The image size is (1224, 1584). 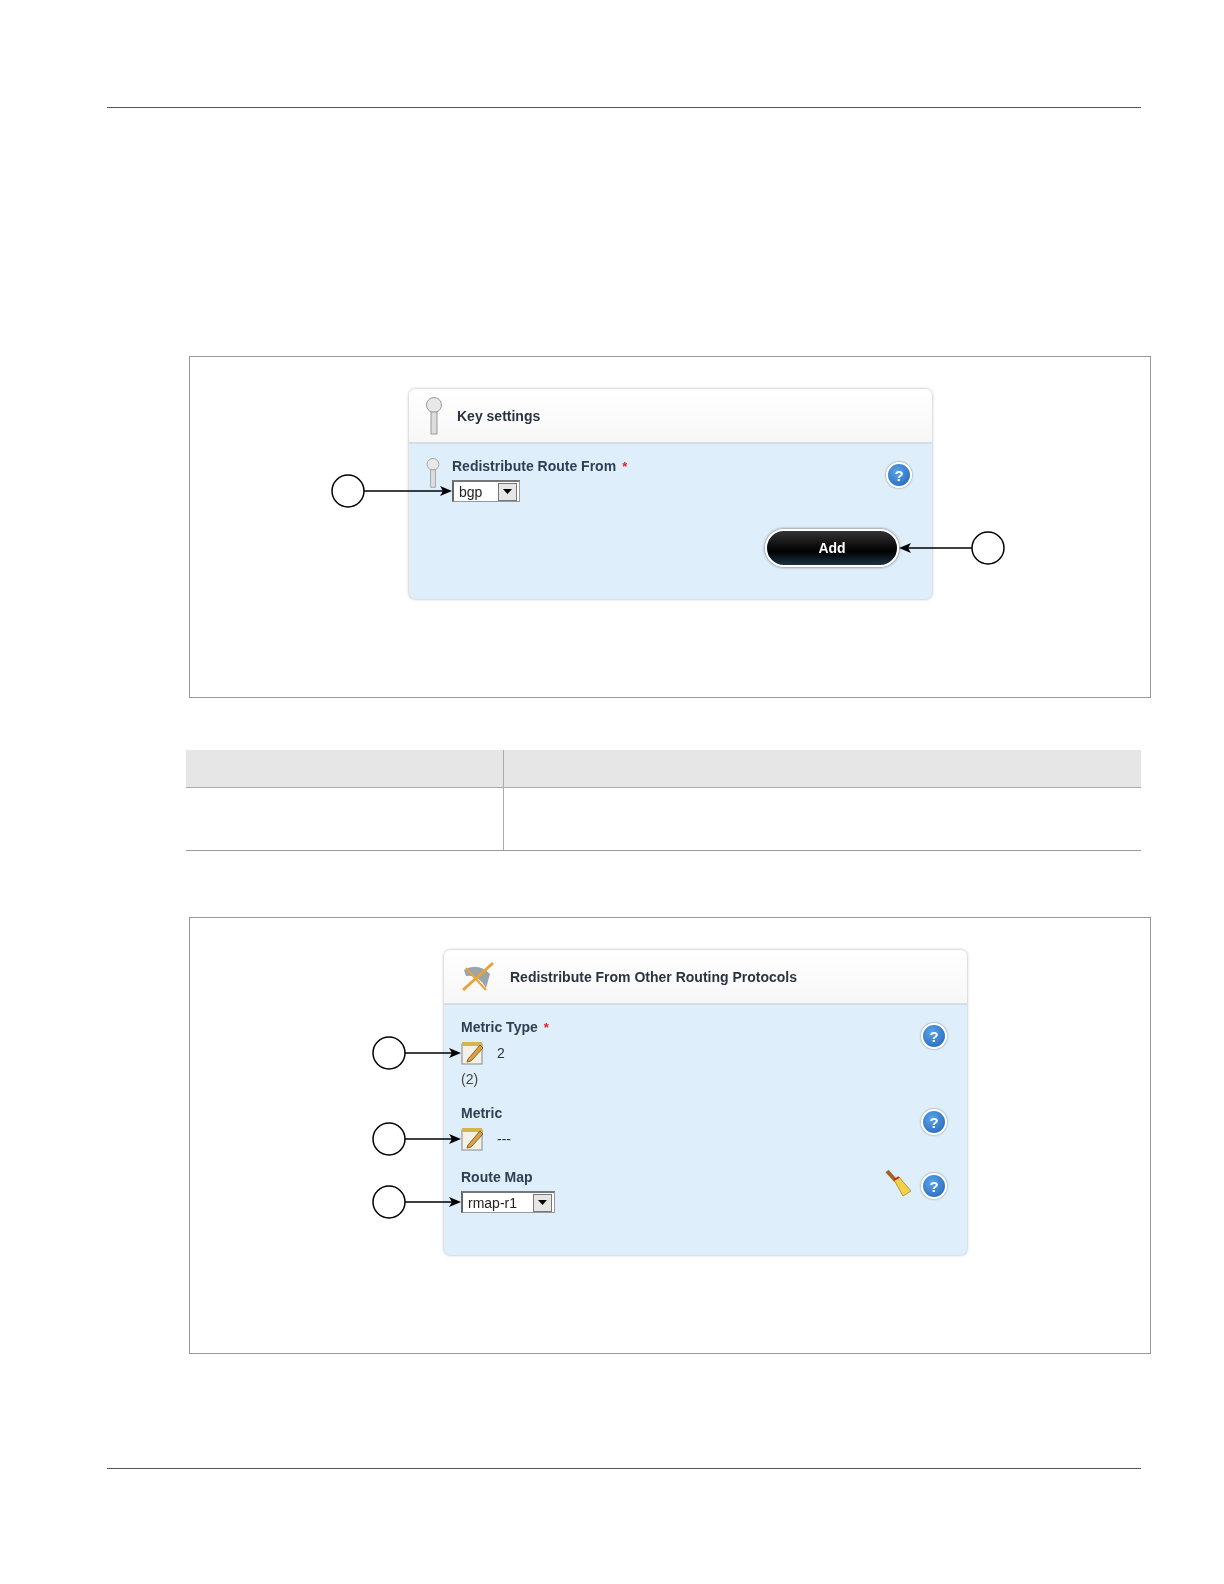 I want to click on field-label: Metric, so click(x=482, y=1113).